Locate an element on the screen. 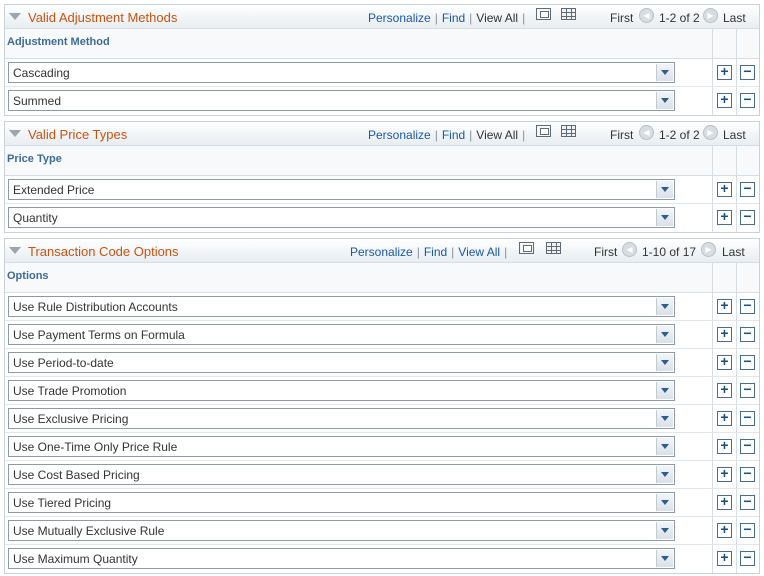 This screenshot has height=576, width=764. table-row: Use Exclusive Pricing + − is located at coordinates (382, 419).